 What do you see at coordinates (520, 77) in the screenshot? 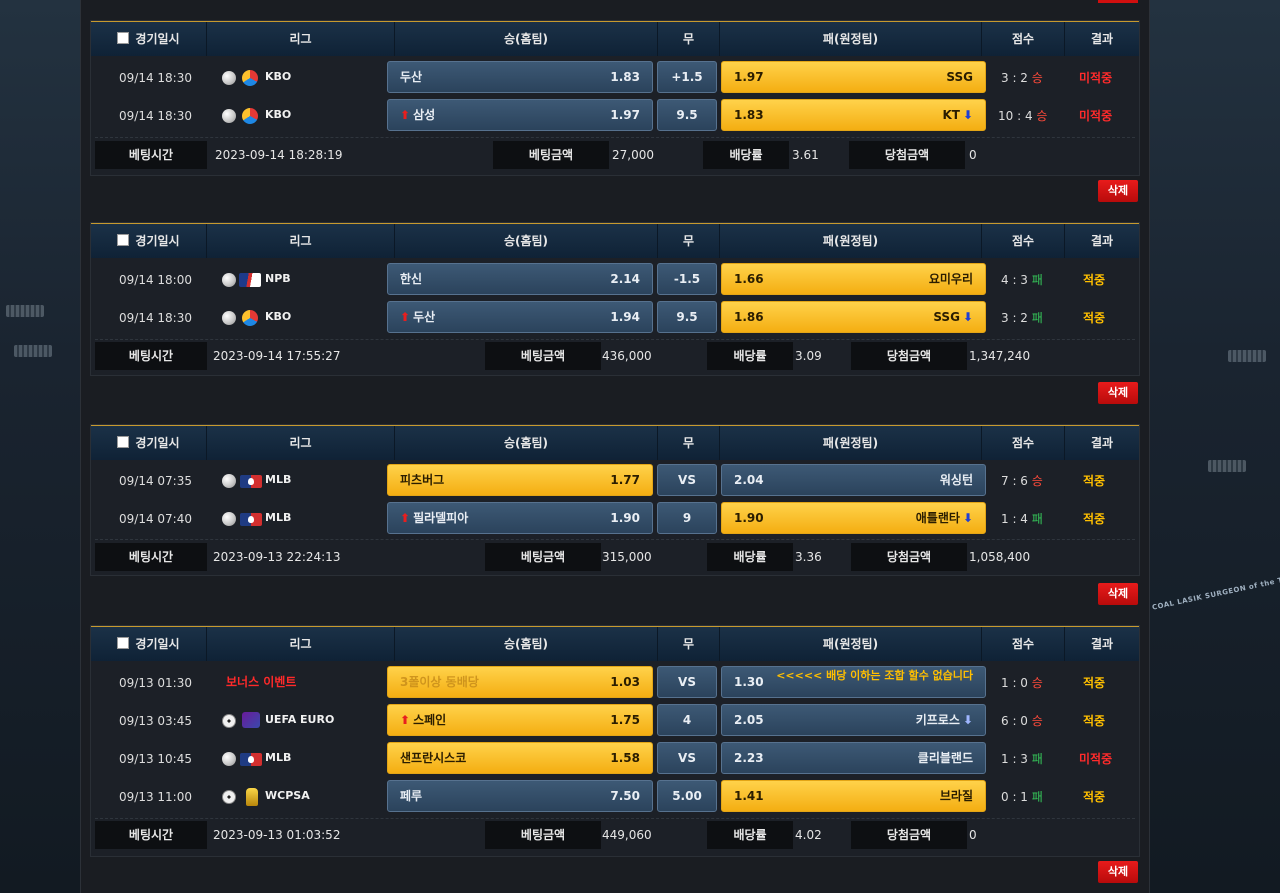
I see `home-bet-button: 두산 1.83` at bounding box center [520, 77].